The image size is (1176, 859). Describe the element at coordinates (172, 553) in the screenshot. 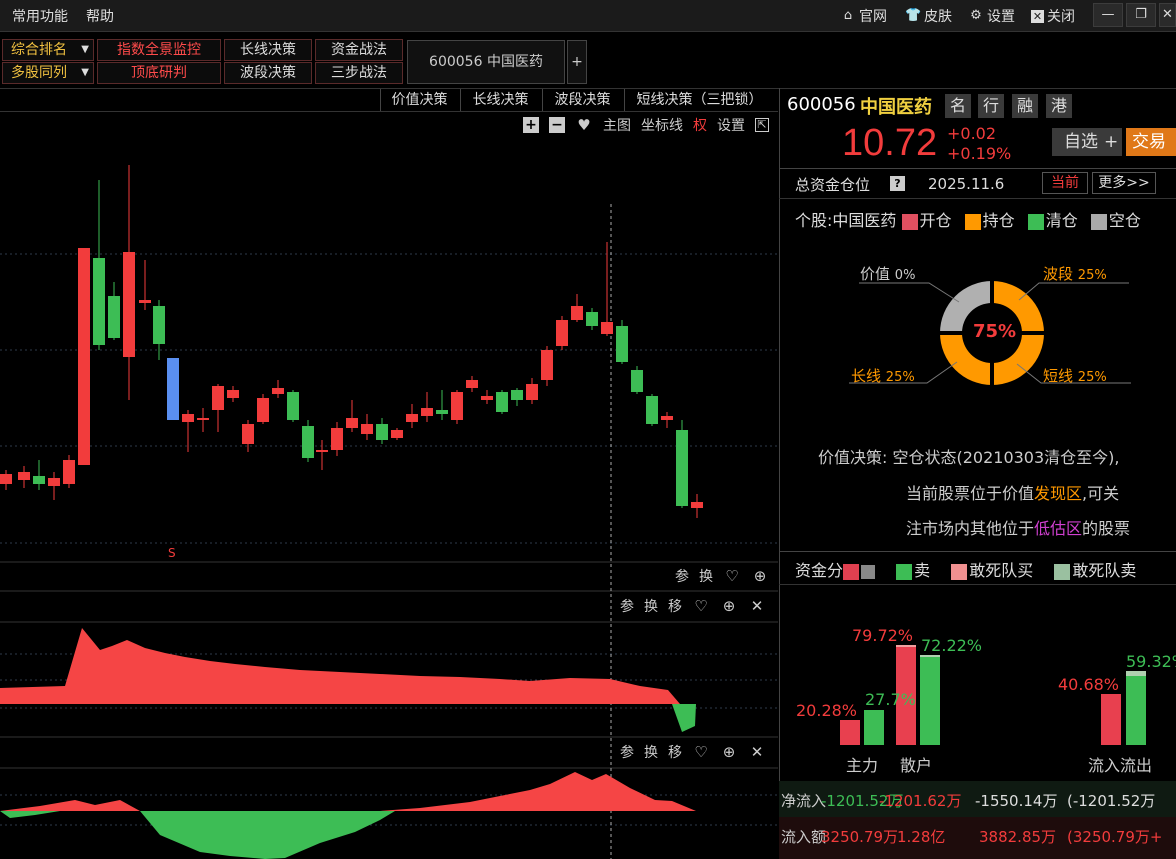

I see `signal-mark: S` at that location.